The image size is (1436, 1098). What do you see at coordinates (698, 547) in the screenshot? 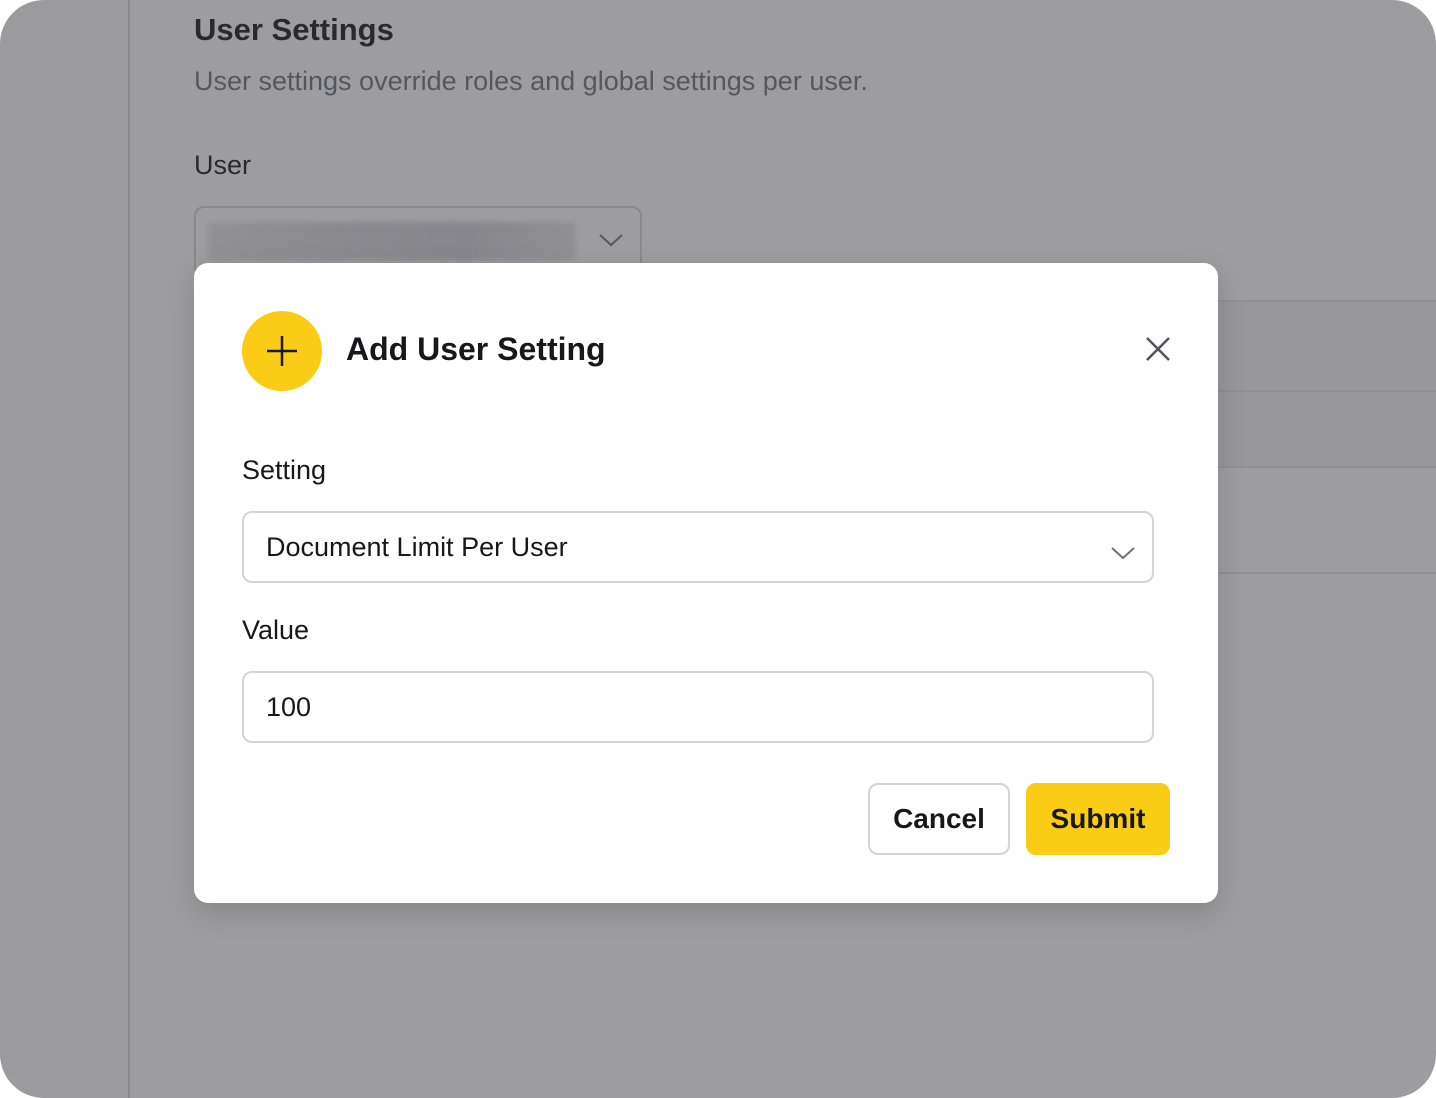
I see `setting-select: Document Limit Per User` at bounding box center [698, 547].